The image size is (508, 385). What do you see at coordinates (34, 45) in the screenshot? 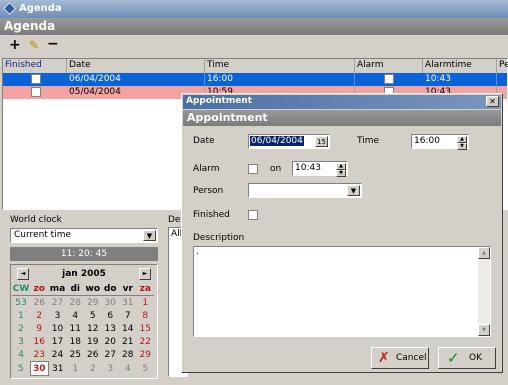
I see `edit-button: ✎` at bounding box center [34, 45].